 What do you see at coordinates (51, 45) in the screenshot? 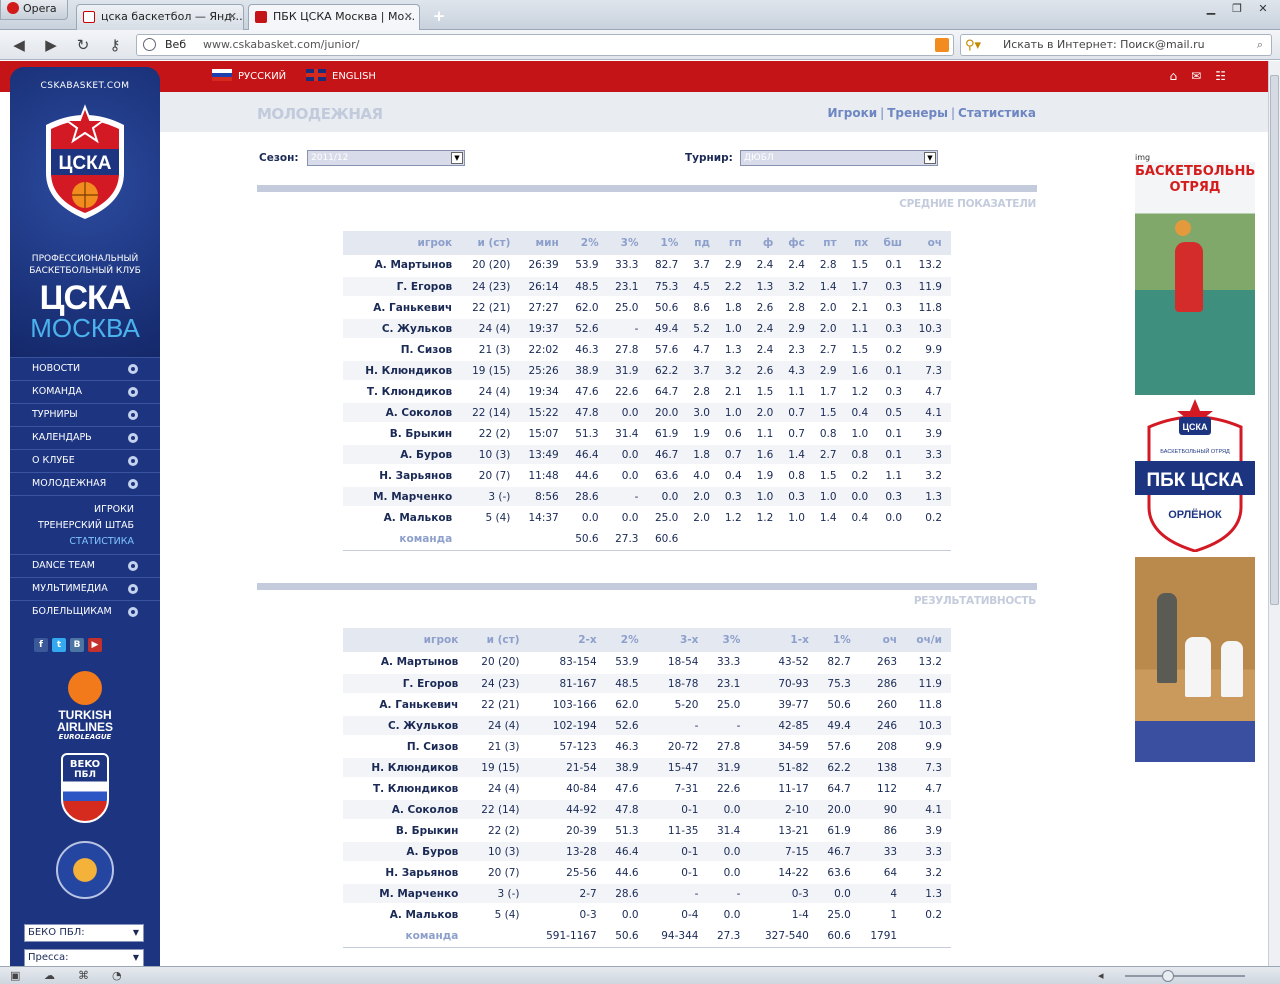
I see `forward-icon: ▶` at bounding box center [51, 45].